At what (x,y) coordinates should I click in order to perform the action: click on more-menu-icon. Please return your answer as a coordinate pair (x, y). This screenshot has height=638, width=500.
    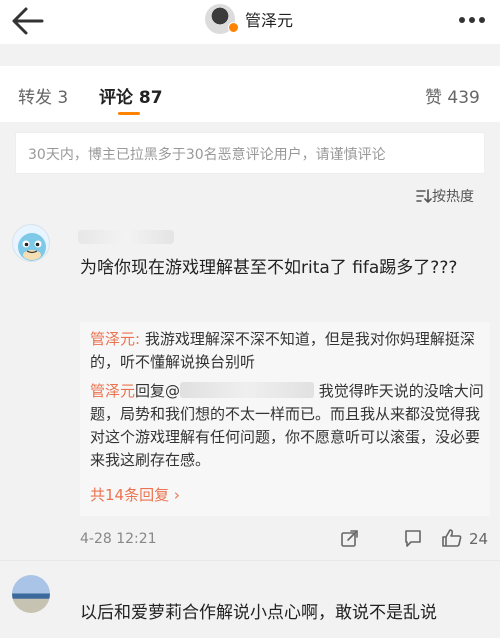
    Looking at the image, I should click on (472, 20).